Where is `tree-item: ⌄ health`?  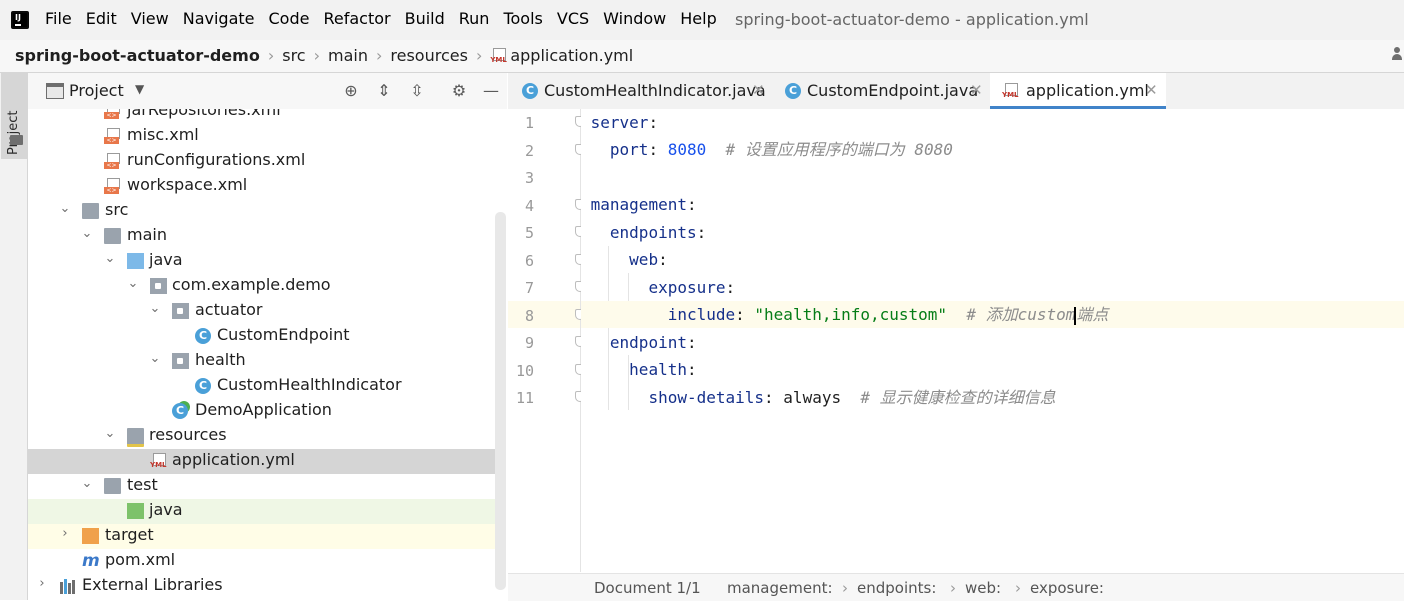
tree-item: ⌄ health is located at coordinates (261, 361).